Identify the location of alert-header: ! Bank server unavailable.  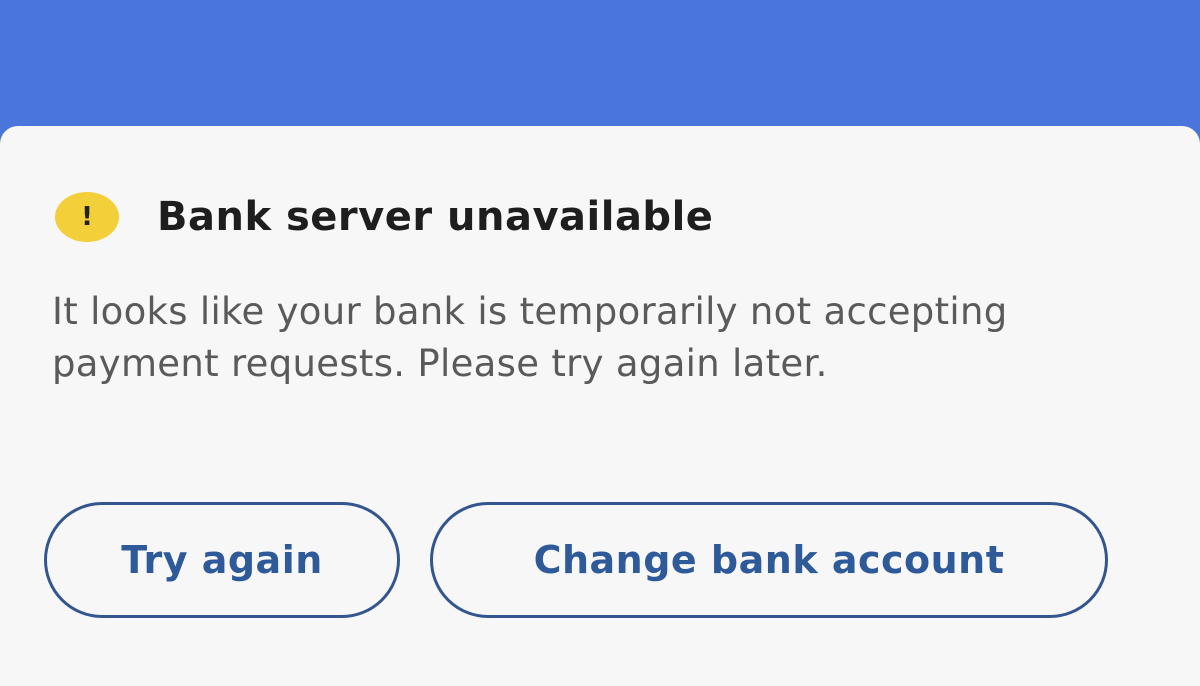
(384, 217).